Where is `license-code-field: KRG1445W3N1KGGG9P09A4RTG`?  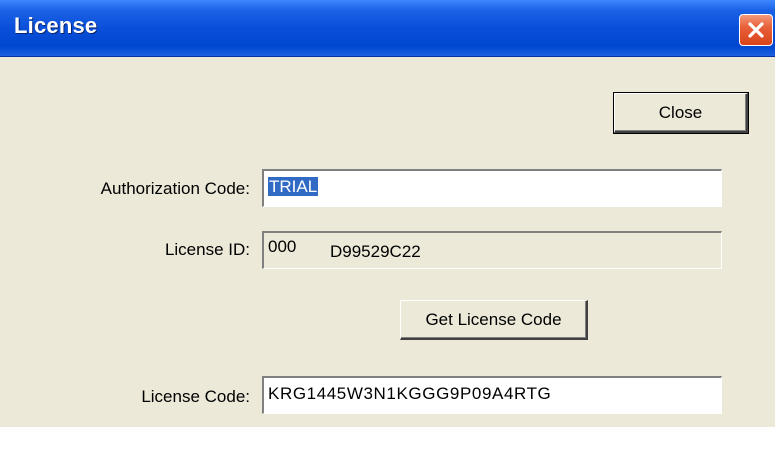 license-code-field: KRG1445W3N1KGGG9P09A4RTG is located at coordinates (492, 395).